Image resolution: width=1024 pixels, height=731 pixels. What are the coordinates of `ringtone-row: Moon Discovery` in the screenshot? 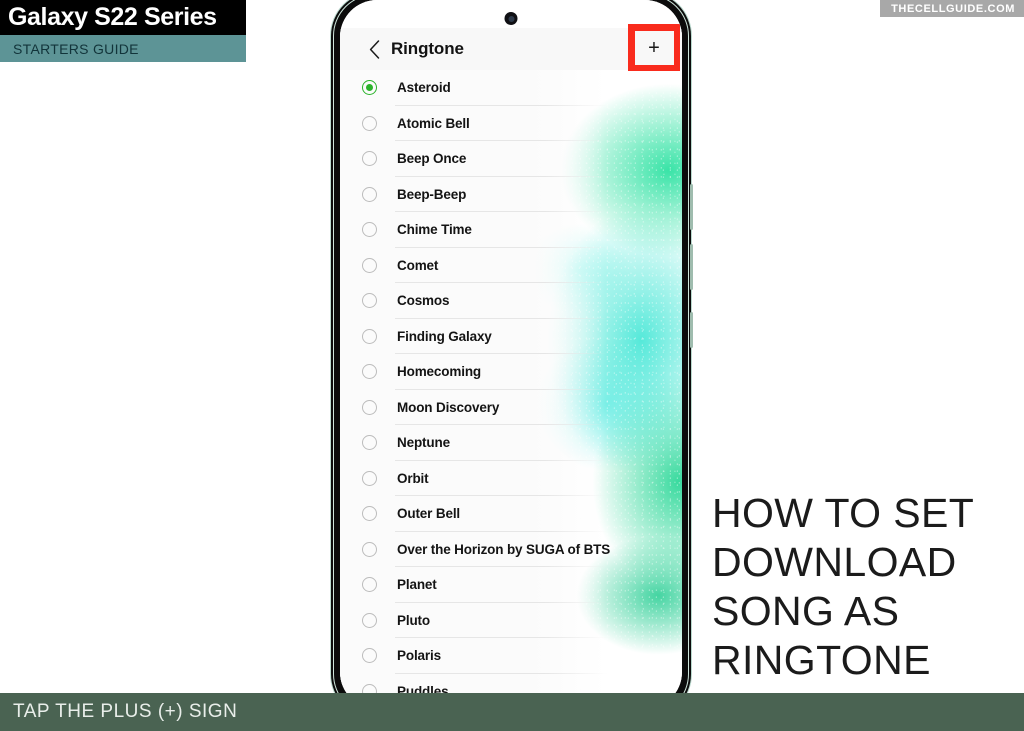 It's located at (511, 407).